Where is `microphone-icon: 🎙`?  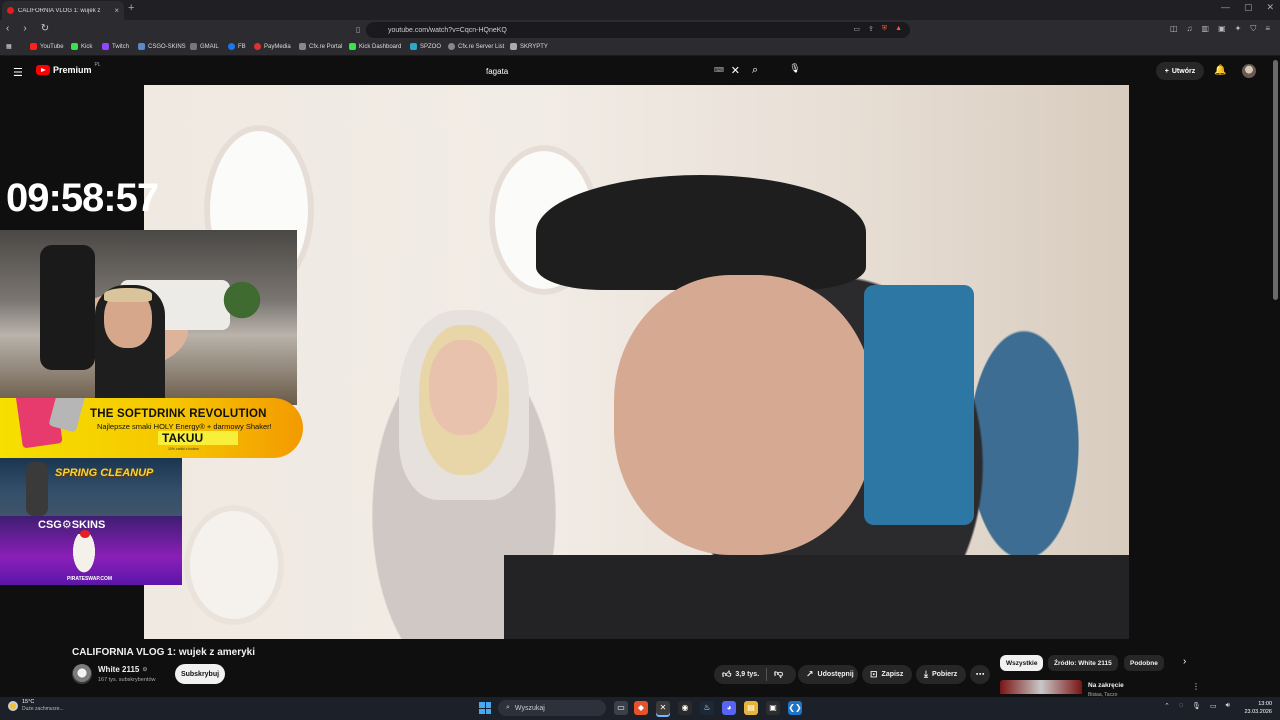
microphone-icon: 🎙 is located at coordinates (795, 70).